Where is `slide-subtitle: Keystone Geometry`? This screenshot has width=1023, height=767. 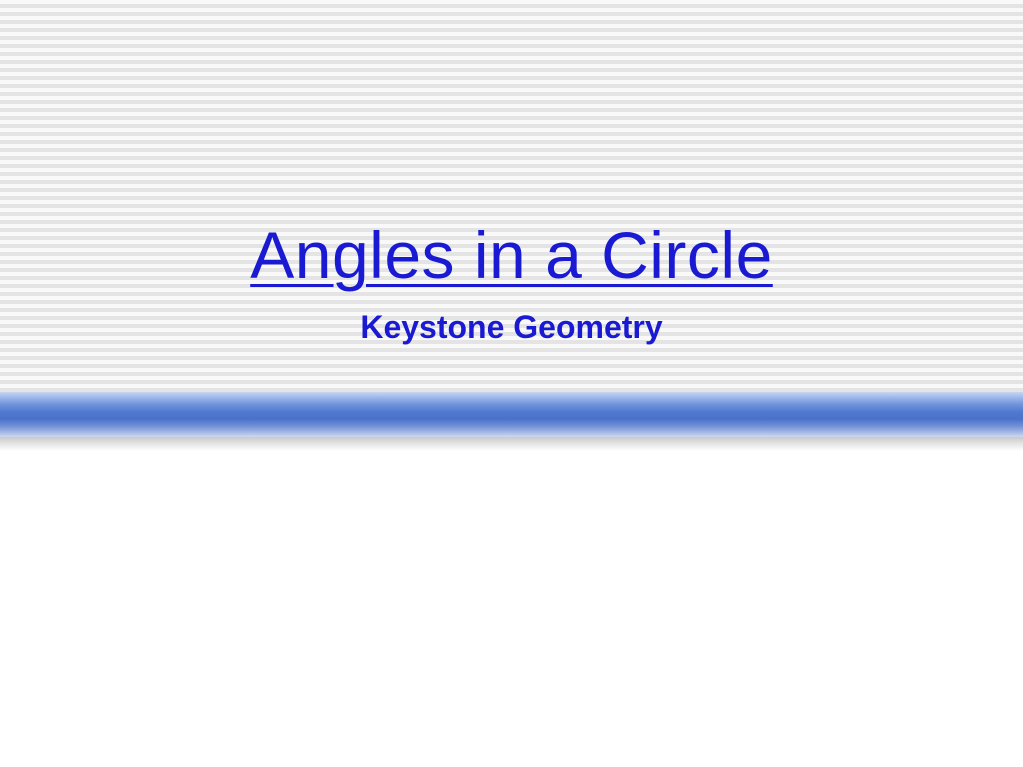
slide-subtitle: Keystone Geometry is located at coordinates (511, 327).